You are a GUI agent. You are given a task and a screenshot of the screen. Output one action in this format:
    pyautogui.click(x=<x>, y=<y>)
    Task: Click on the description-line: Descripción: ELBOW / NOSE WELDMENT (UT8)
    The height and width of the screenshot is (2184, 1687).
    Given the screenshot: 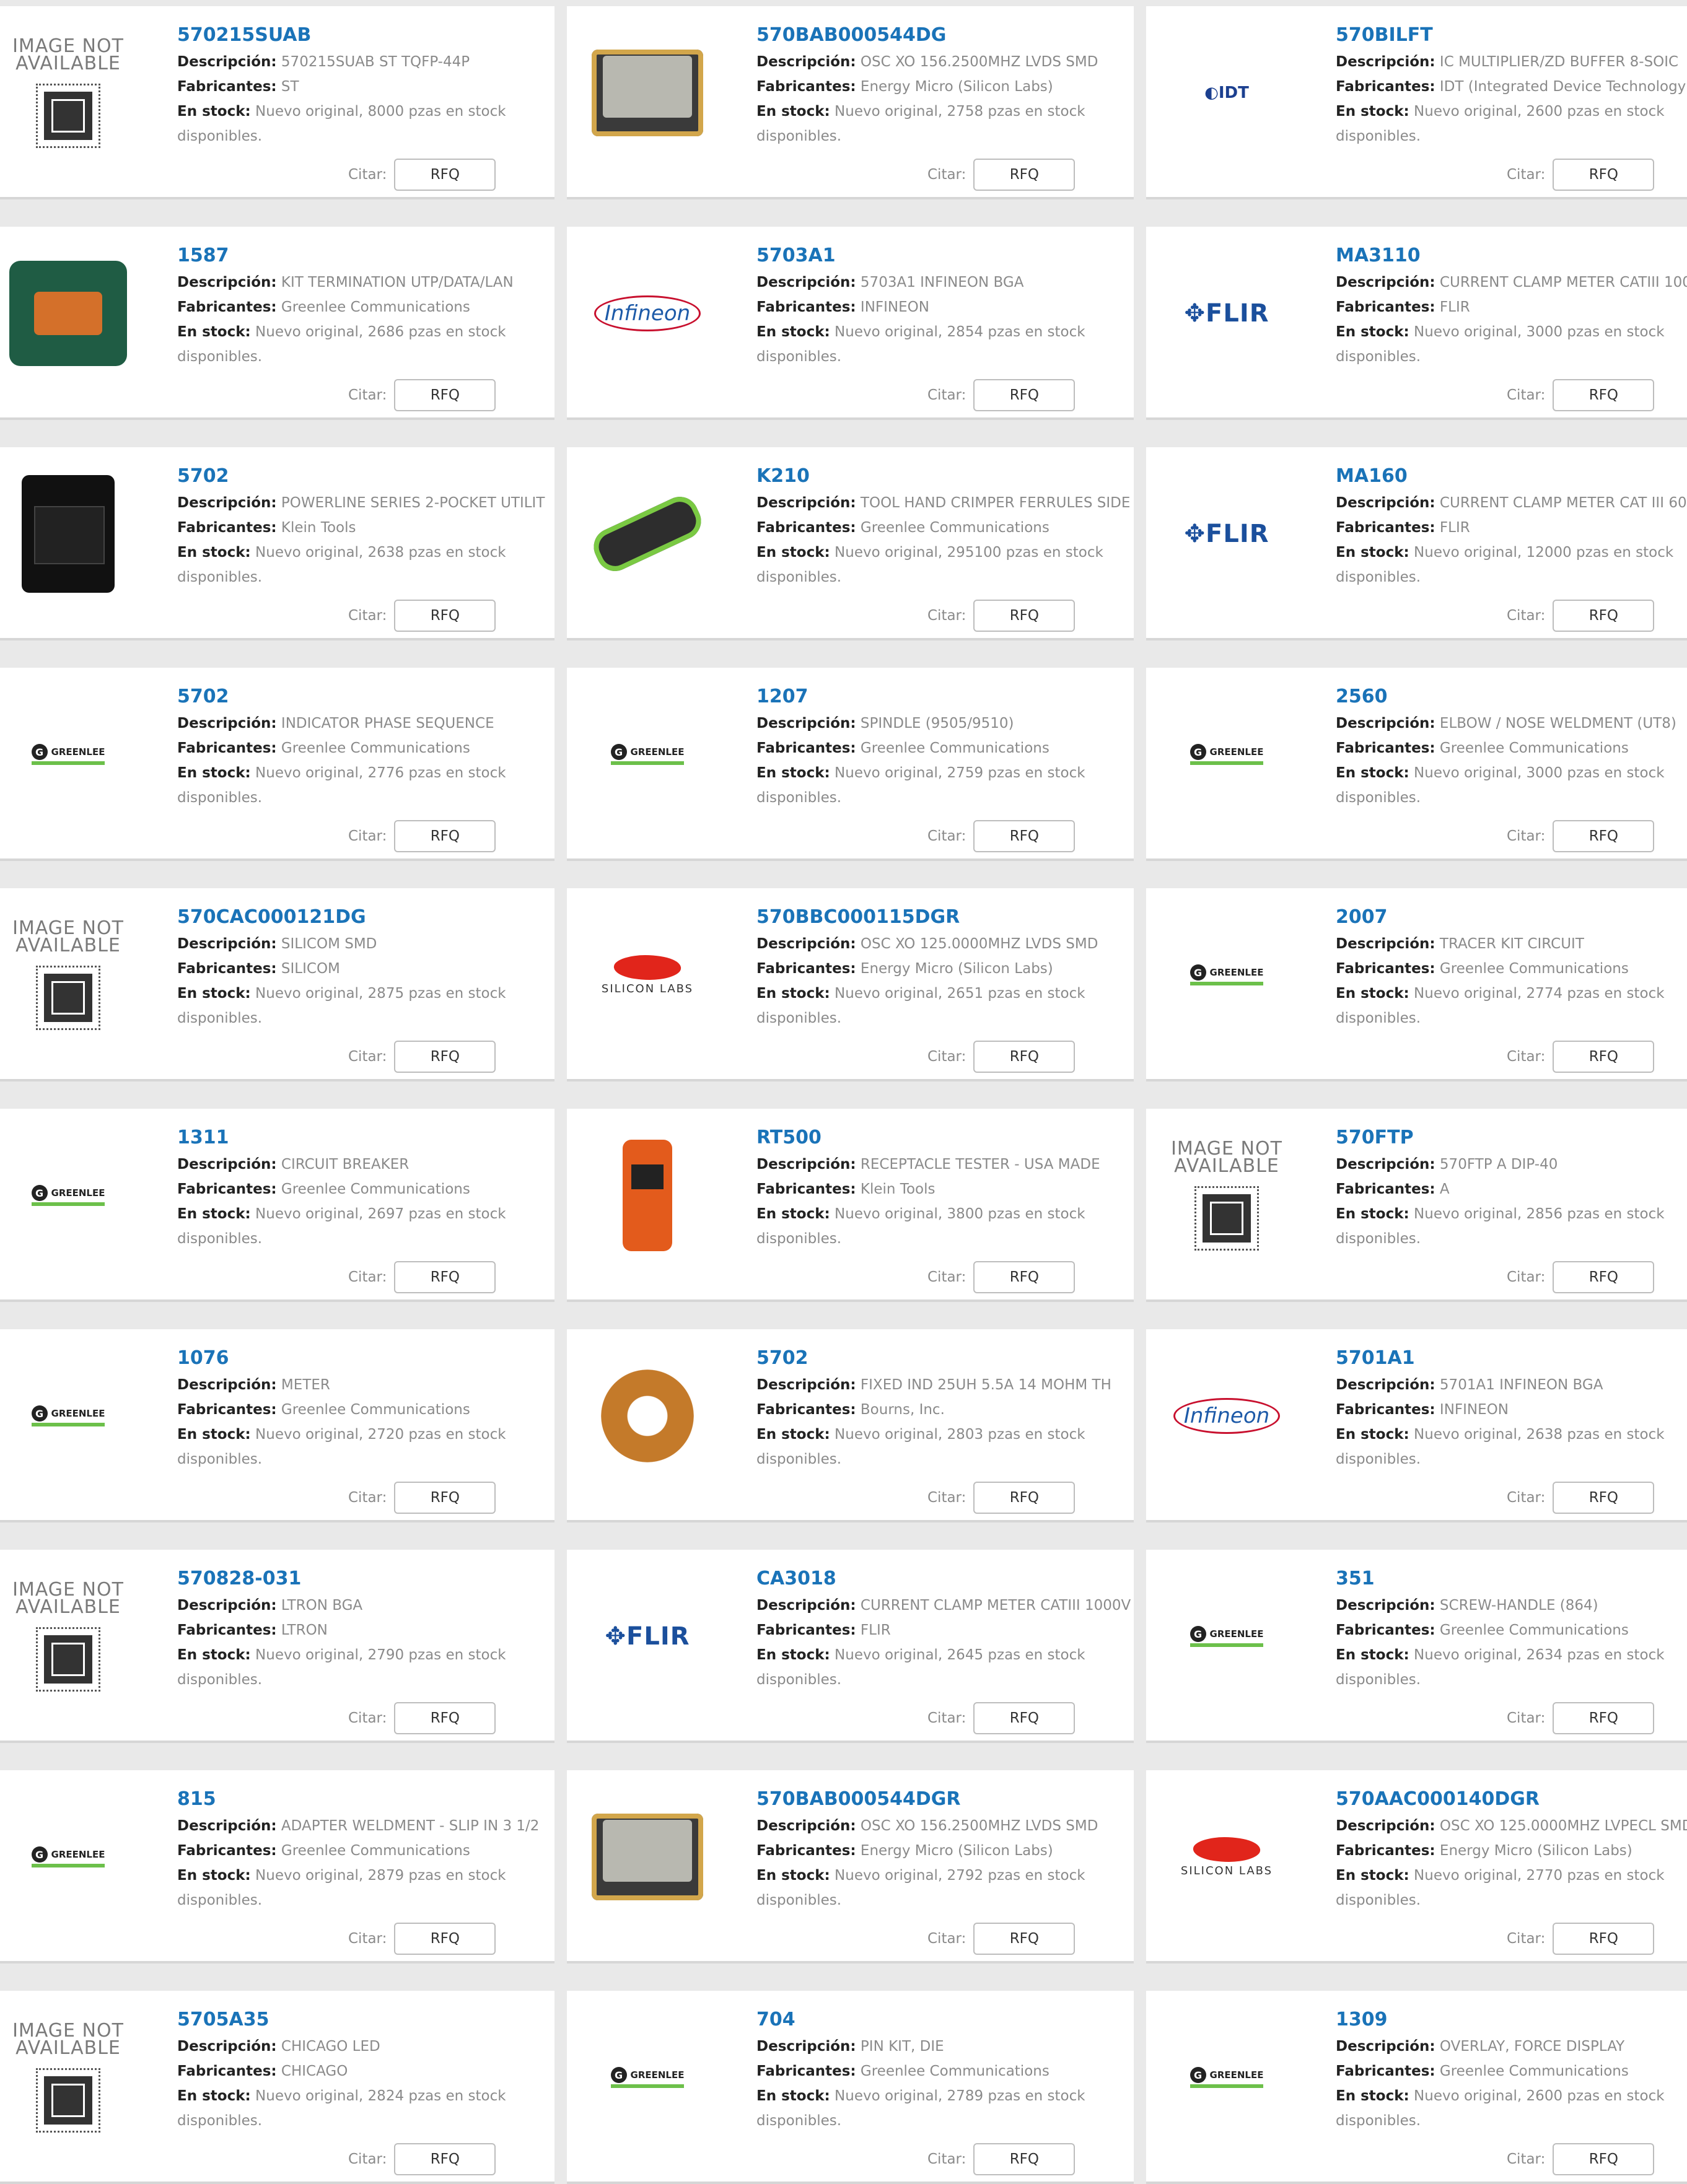 What is the action you would take?
    pyautogui.click(x=1511, y=723)
    